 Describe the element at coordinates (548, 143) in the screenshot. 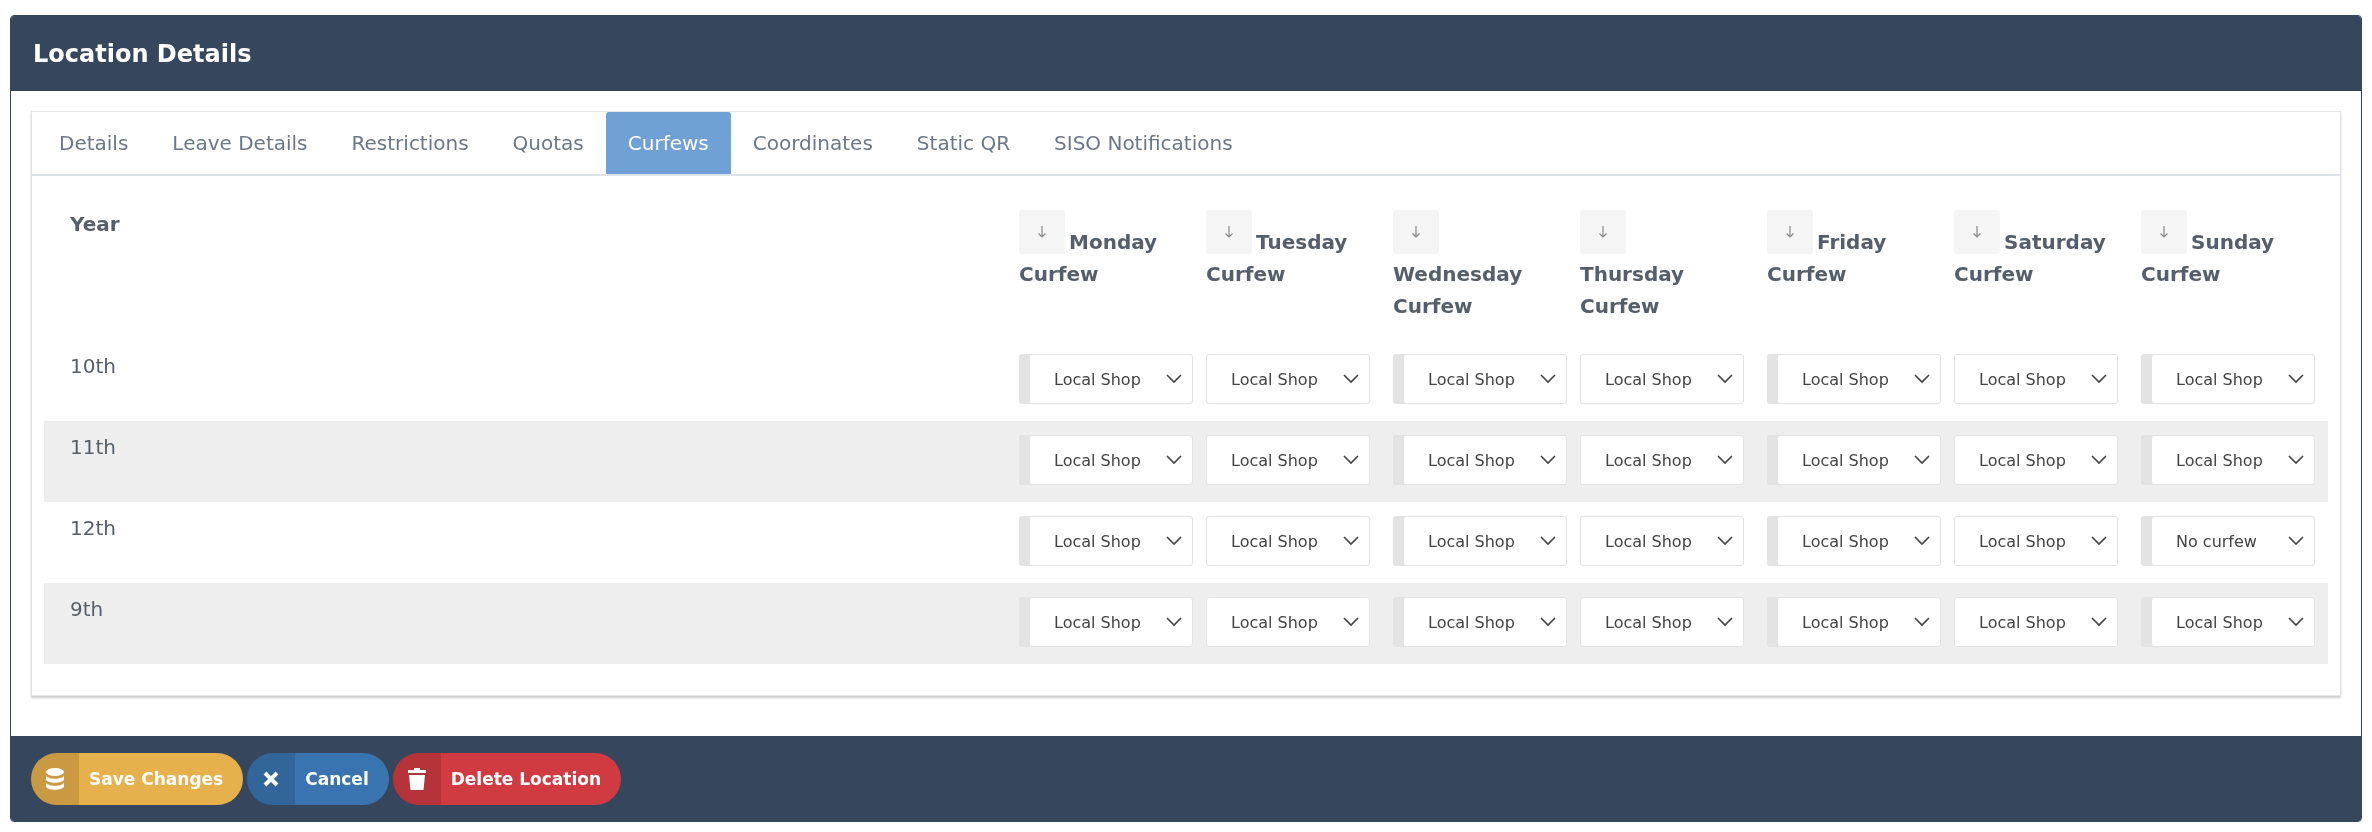

I see `tab: Quotas` at that location.